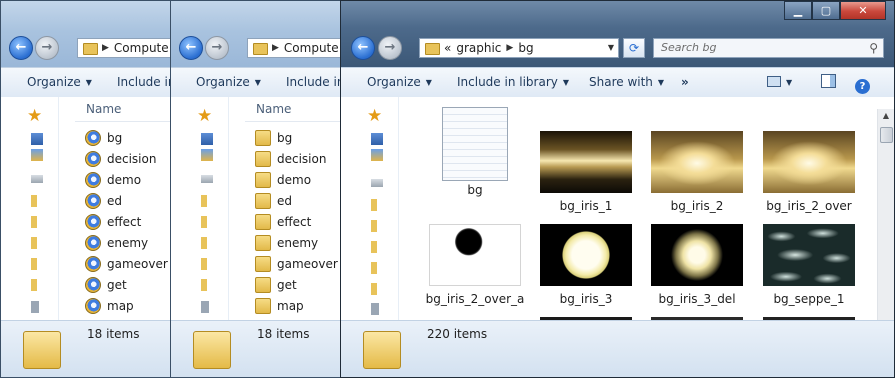 This screenshot has width=895, height=378. What do you see at coordinates (697, 299) in the screenshot?
I see `tile-label: bg_iris_3_del` at bounding box center [697, 299].